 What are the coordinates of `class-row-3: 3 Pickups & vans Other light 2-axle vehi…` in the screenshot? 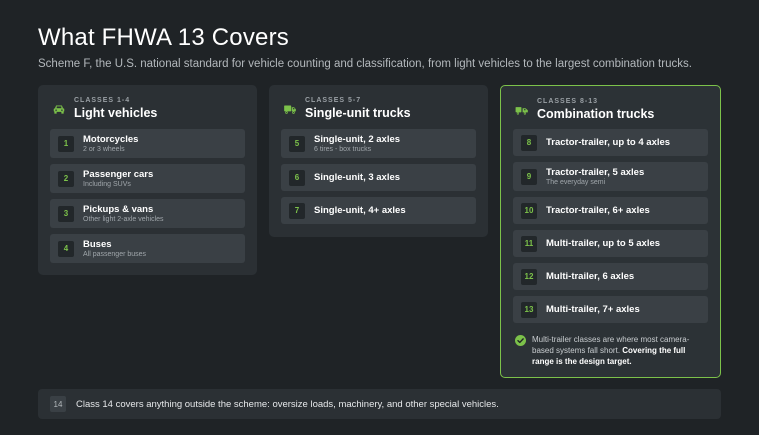 It's located at (147, 213).